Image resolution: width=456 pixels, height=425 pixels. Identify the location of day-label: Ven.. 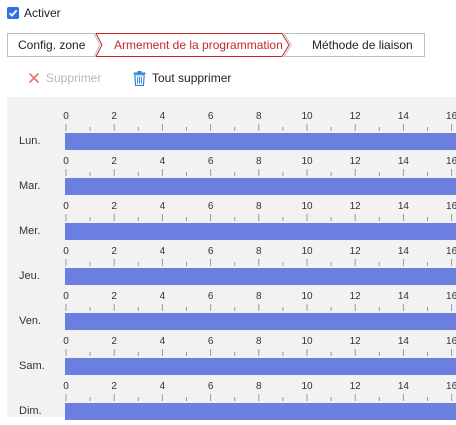
(30, 321).